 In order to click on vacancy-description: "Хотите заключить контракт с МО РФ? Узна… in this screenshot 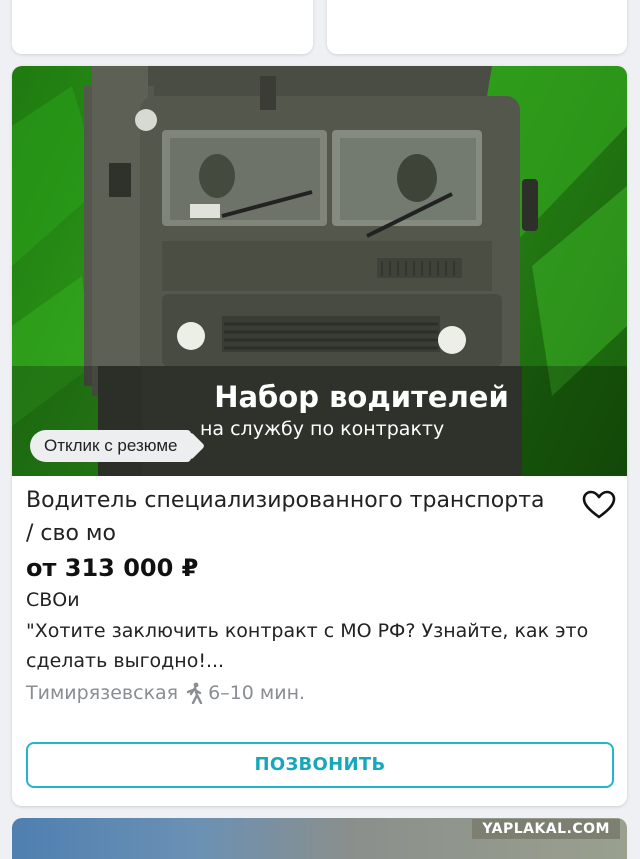, I will do `click(307, 646)`.